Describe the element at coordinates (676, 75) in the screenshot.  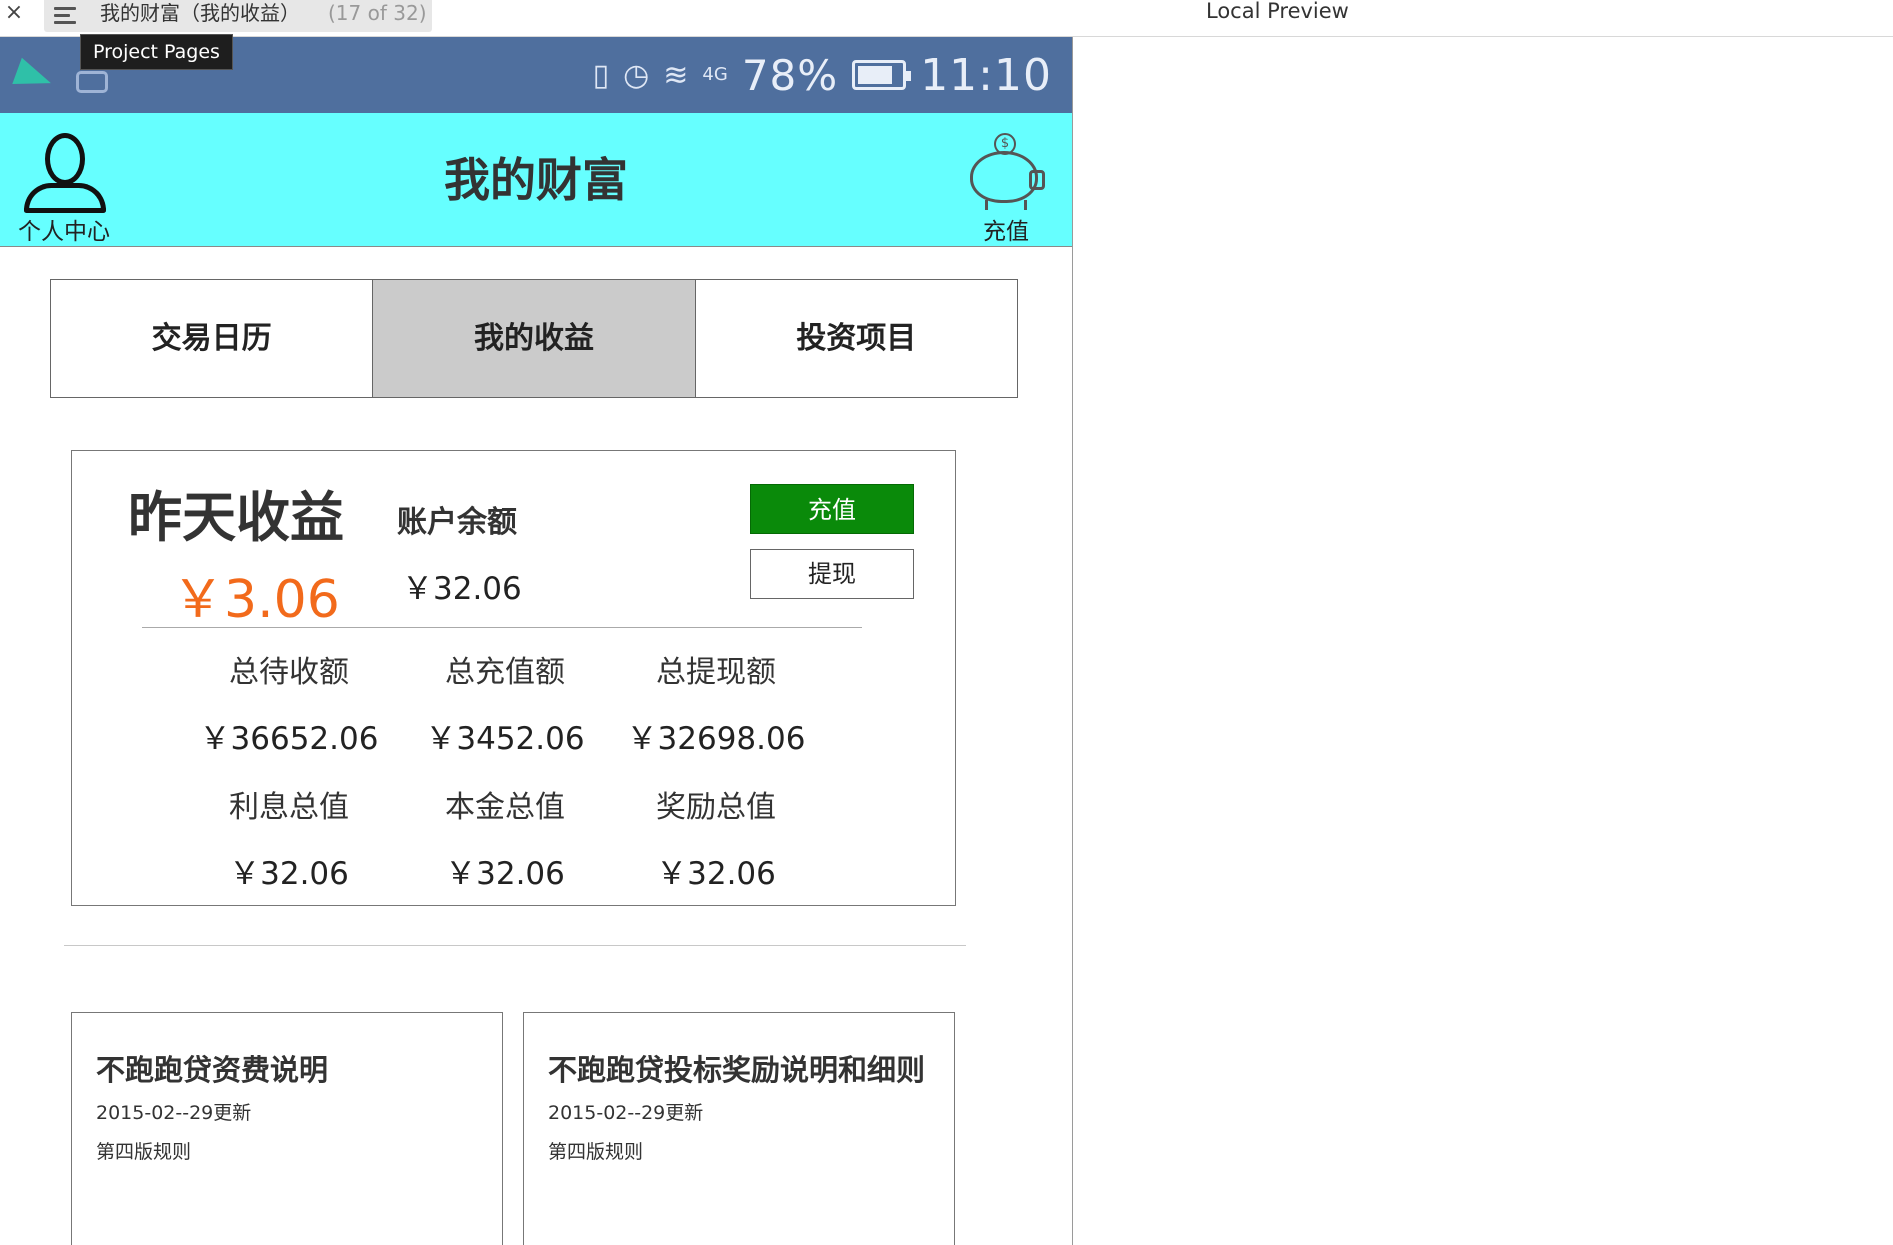
I see `wifi-icon: ≋` at that location.